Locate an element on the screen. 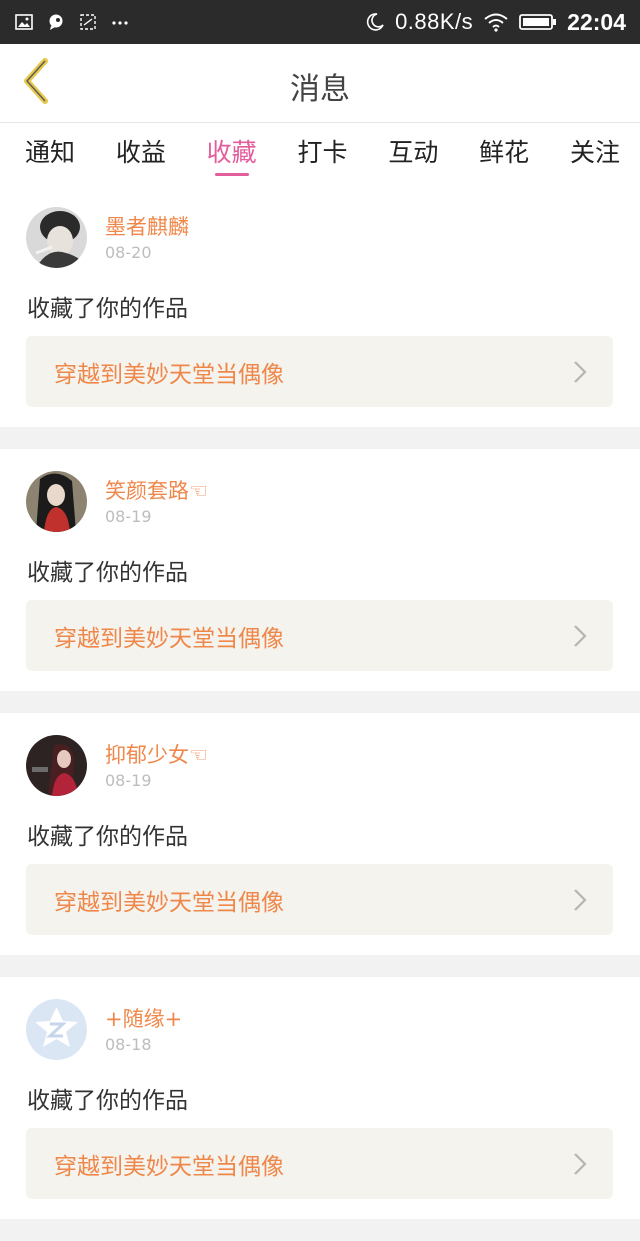  status-right: 0.88K/s 22:04 is located at coordinates (495, 22).